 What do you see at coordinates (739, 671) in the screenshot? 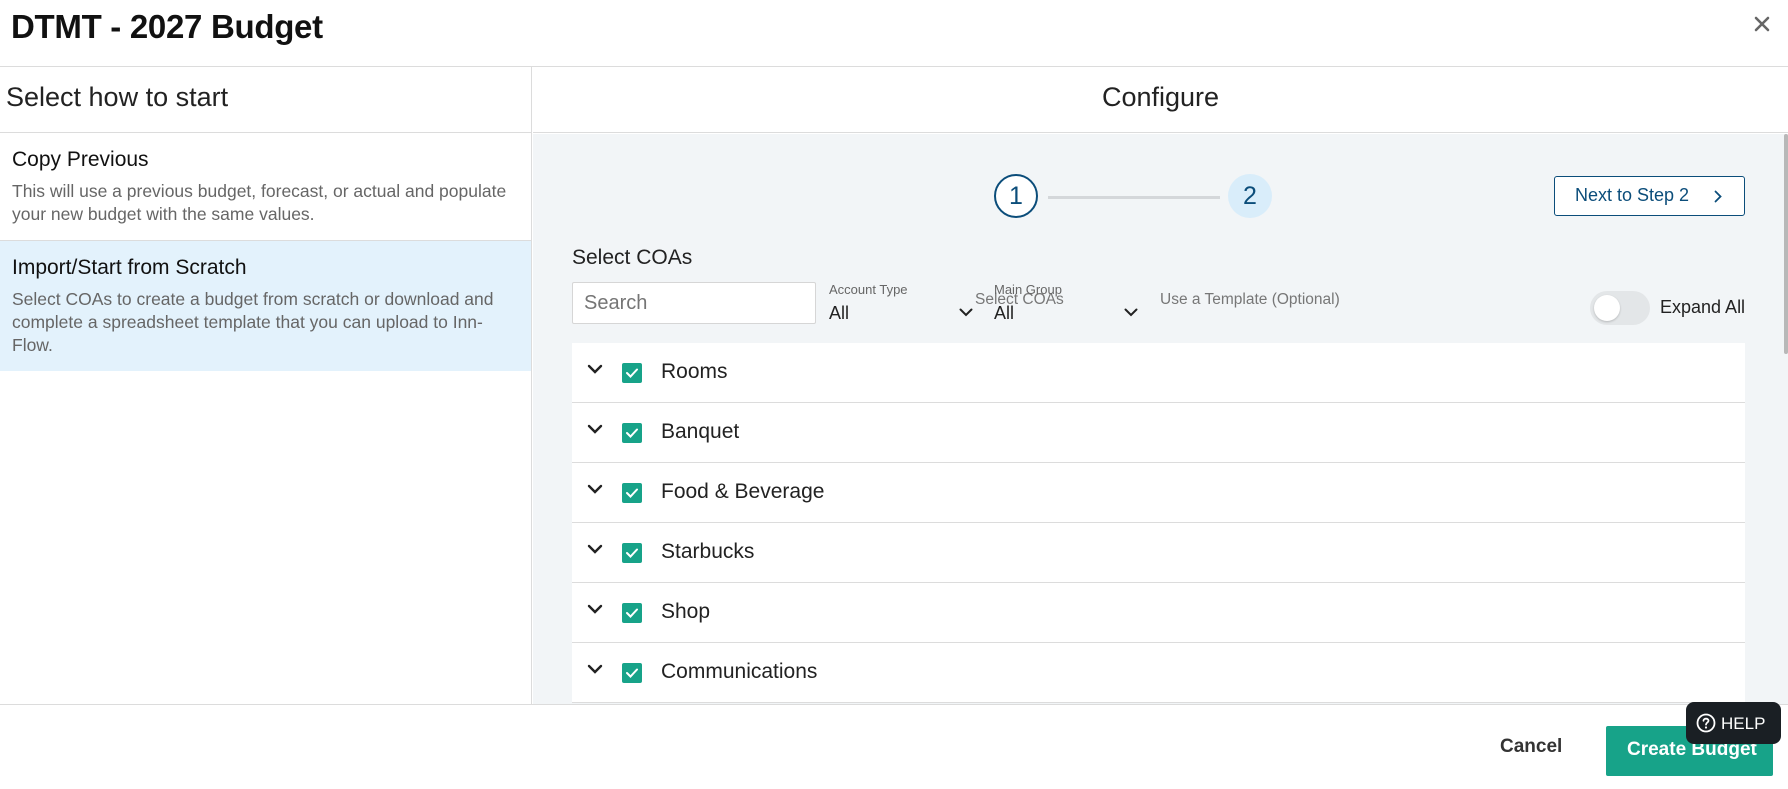
I see `coa-name: Communications` at bounding box center [739, 671].